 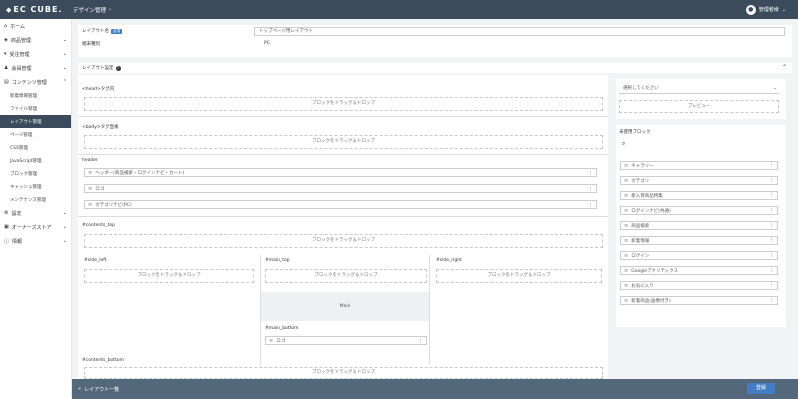 I want to click on search-icon: ⌕, so click(x=623, y=144).